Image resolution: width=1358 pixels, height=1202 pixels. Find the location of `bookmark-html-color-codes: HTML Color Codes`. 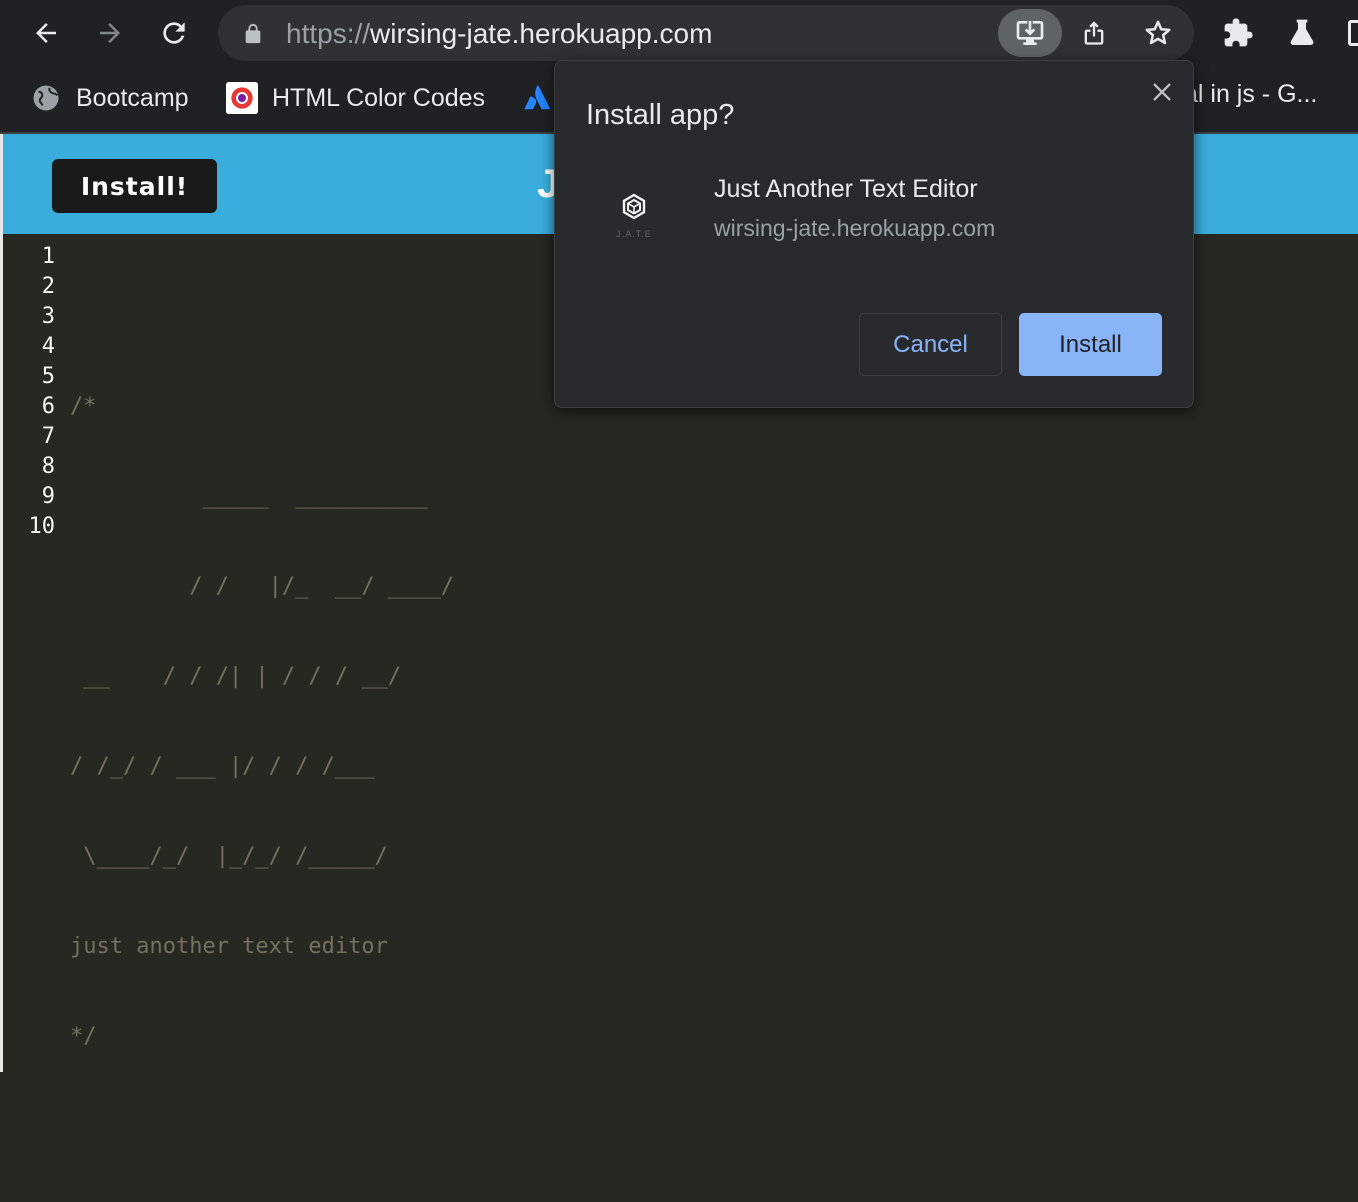

bookmark-html-color-codes: HTML Color Codes is located at coordinates (355, 98).